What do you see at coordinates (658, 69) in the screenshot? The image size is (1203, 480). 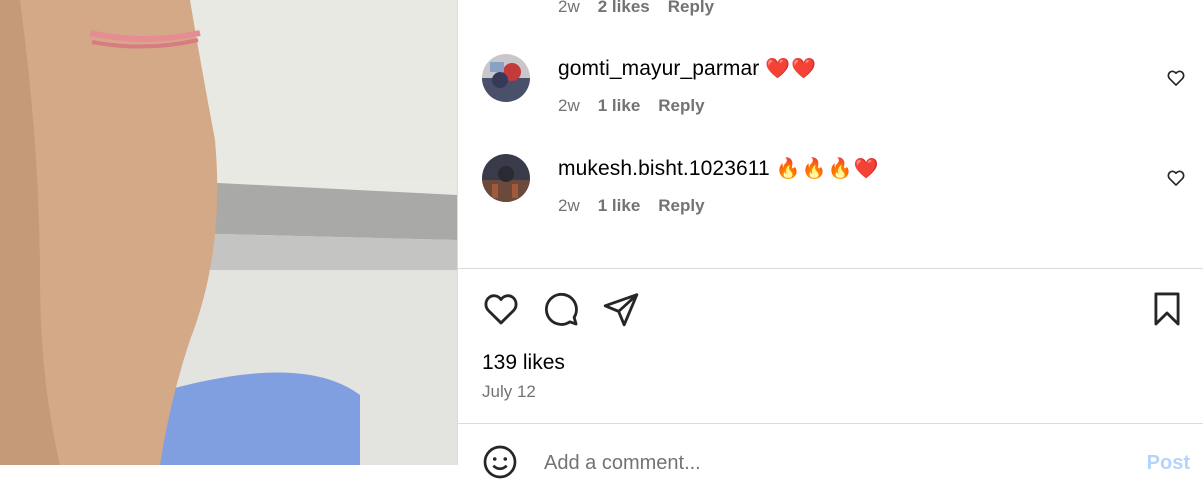 I see `comment-username: gomti_mayur_parmar` at bounding box center [658, 69].